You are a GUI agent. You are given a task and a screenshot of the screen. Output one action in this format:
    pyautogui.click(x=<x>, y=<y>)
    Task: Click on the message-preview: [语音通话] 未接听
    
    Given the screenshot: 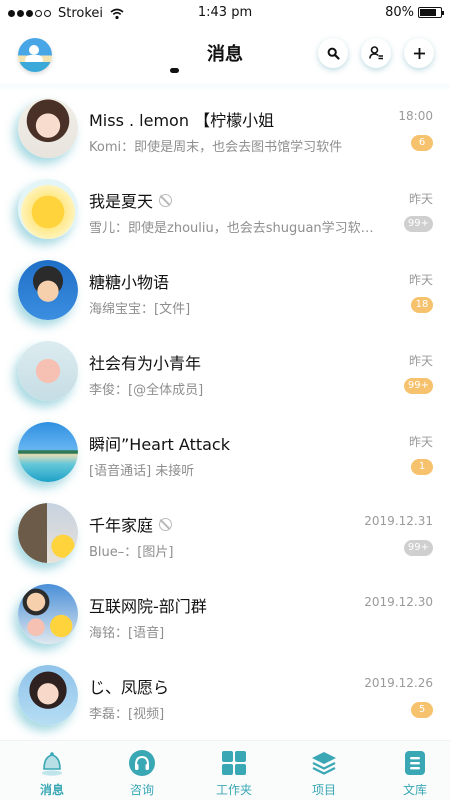 What is the action you would take?
    pyautogui.click(x=142, y=471)
    